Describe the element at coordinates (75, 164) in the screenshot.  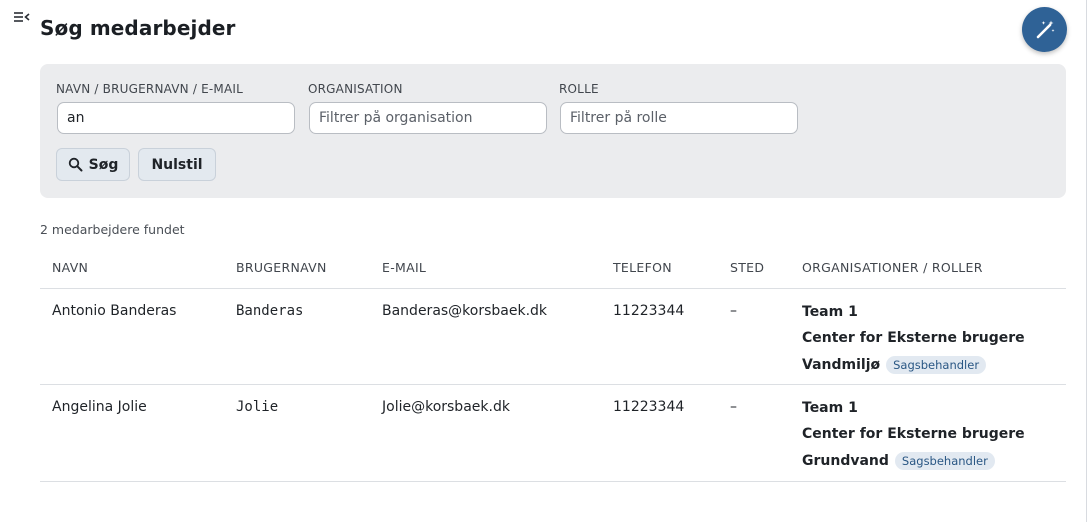
I see `search-icon` at that location.